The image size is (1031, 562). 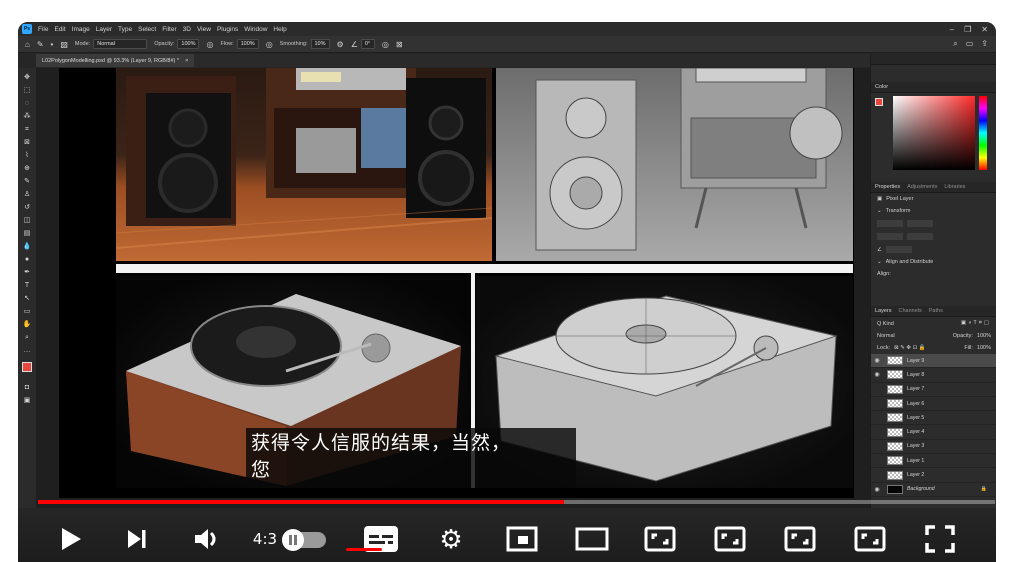 I want to click on move-tool-icon: ✥, so click(x=27, y=78).